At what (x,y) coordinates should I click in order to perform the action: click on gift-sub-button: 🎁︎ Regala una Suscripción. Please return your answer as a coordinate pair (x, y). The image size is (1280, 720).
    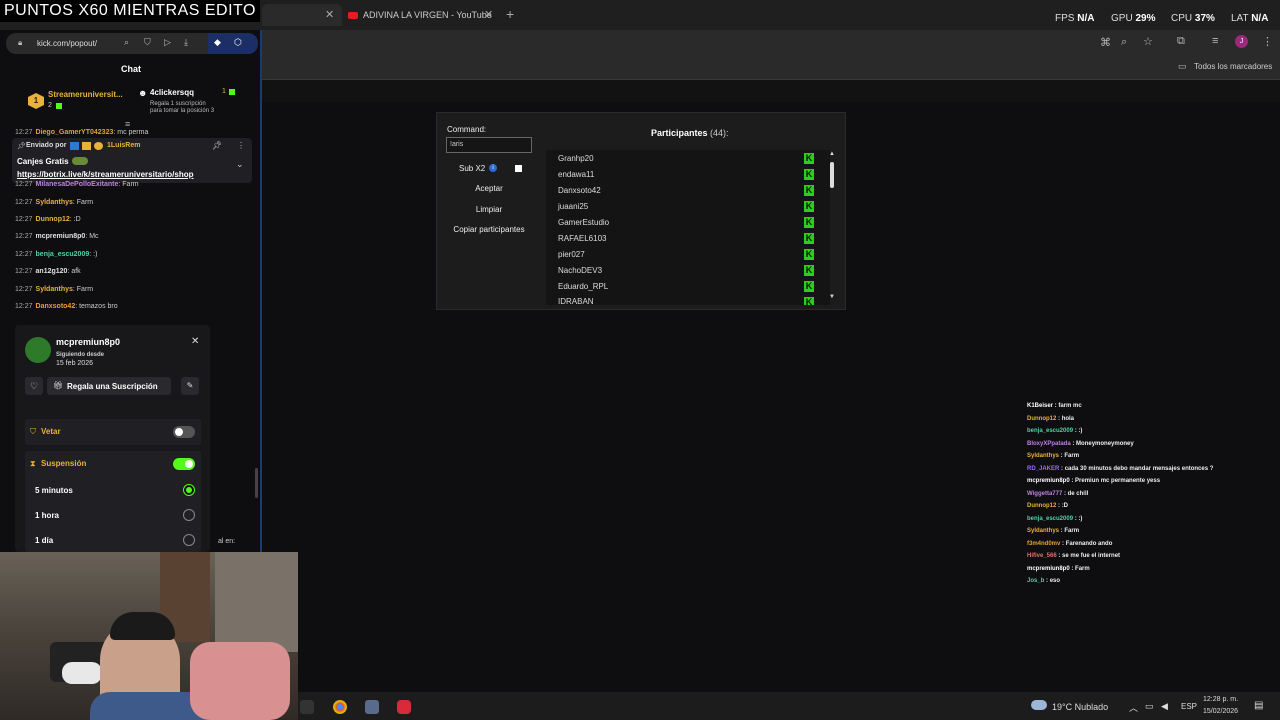
    Looking at the image, I should click on (109, 386).